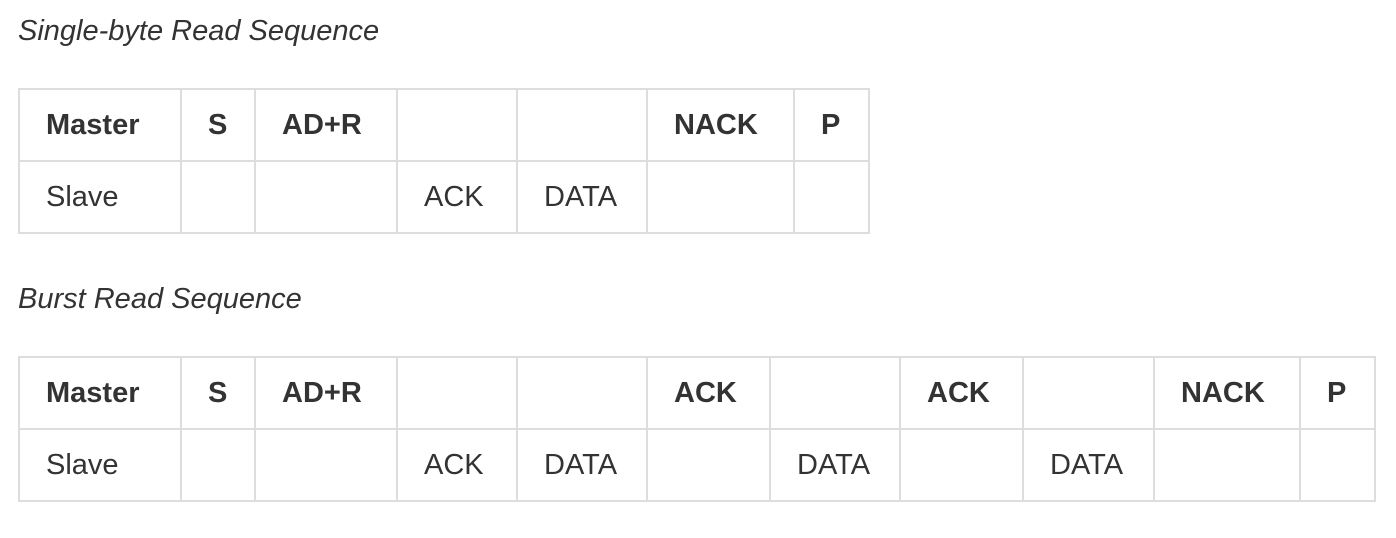 The image size is (1396, 538). I want to click on master-row: Master S AD+R ACK ACK NACK P, so click(697, 393).